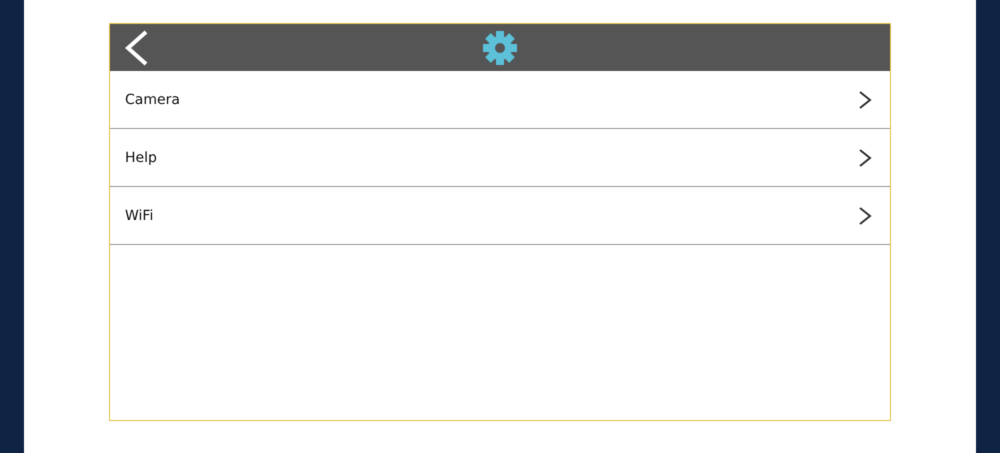 The height and width of the screenshot is (453, 1000). Describe the element at coordinates (500, 158) in the screenshot. I see `menu-item: Help` at that location.